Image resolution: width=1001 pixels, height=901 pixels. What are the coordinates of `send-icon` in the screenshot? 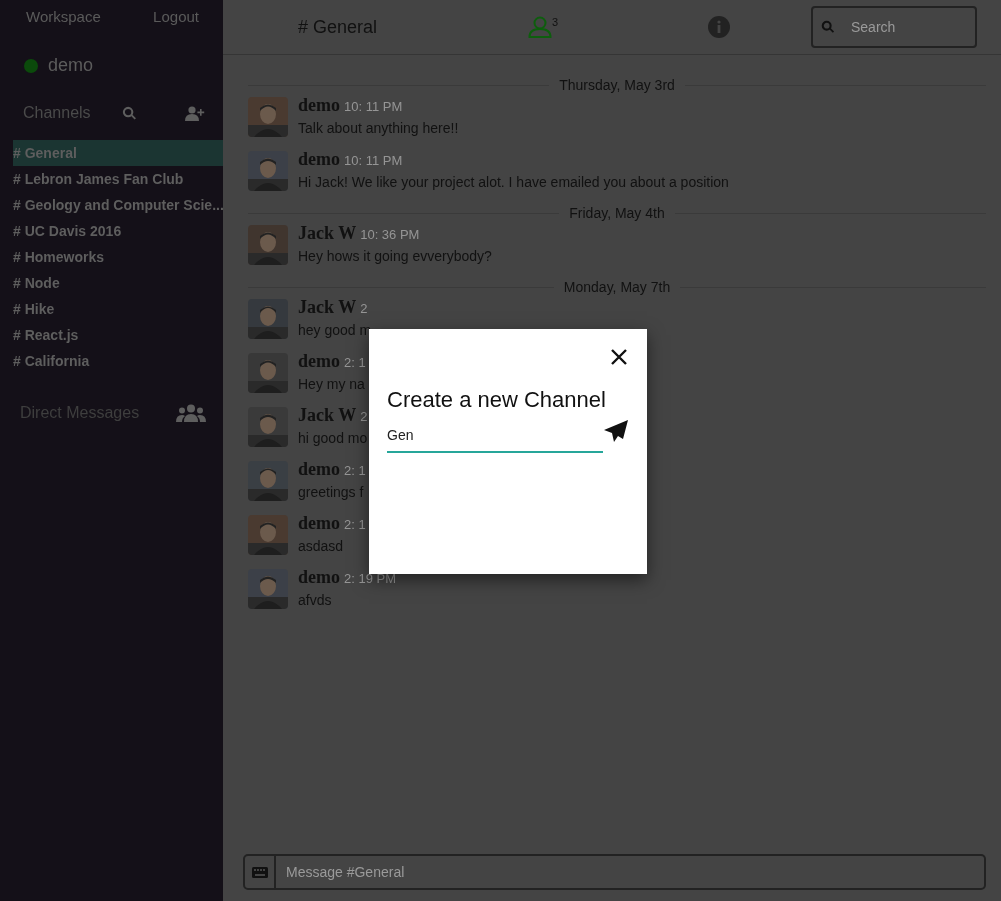 It's located at (616, 431).